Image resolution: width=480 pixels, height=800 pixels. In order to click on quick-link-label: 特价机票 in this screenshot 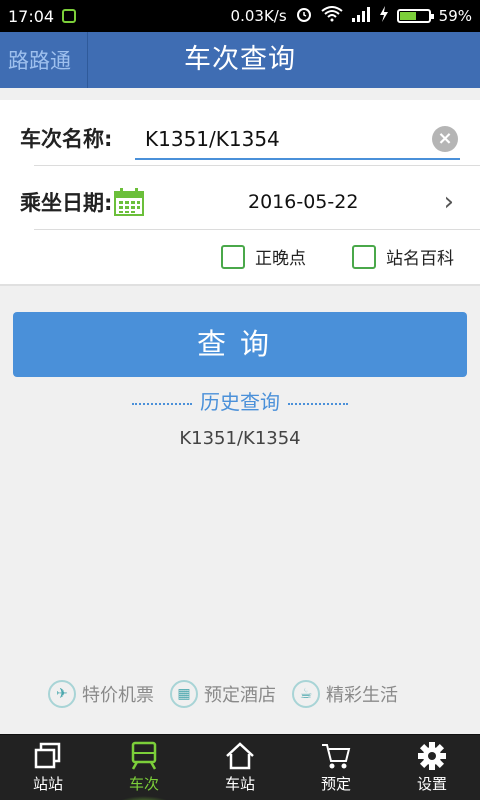, I will do `click(118, 695)`.